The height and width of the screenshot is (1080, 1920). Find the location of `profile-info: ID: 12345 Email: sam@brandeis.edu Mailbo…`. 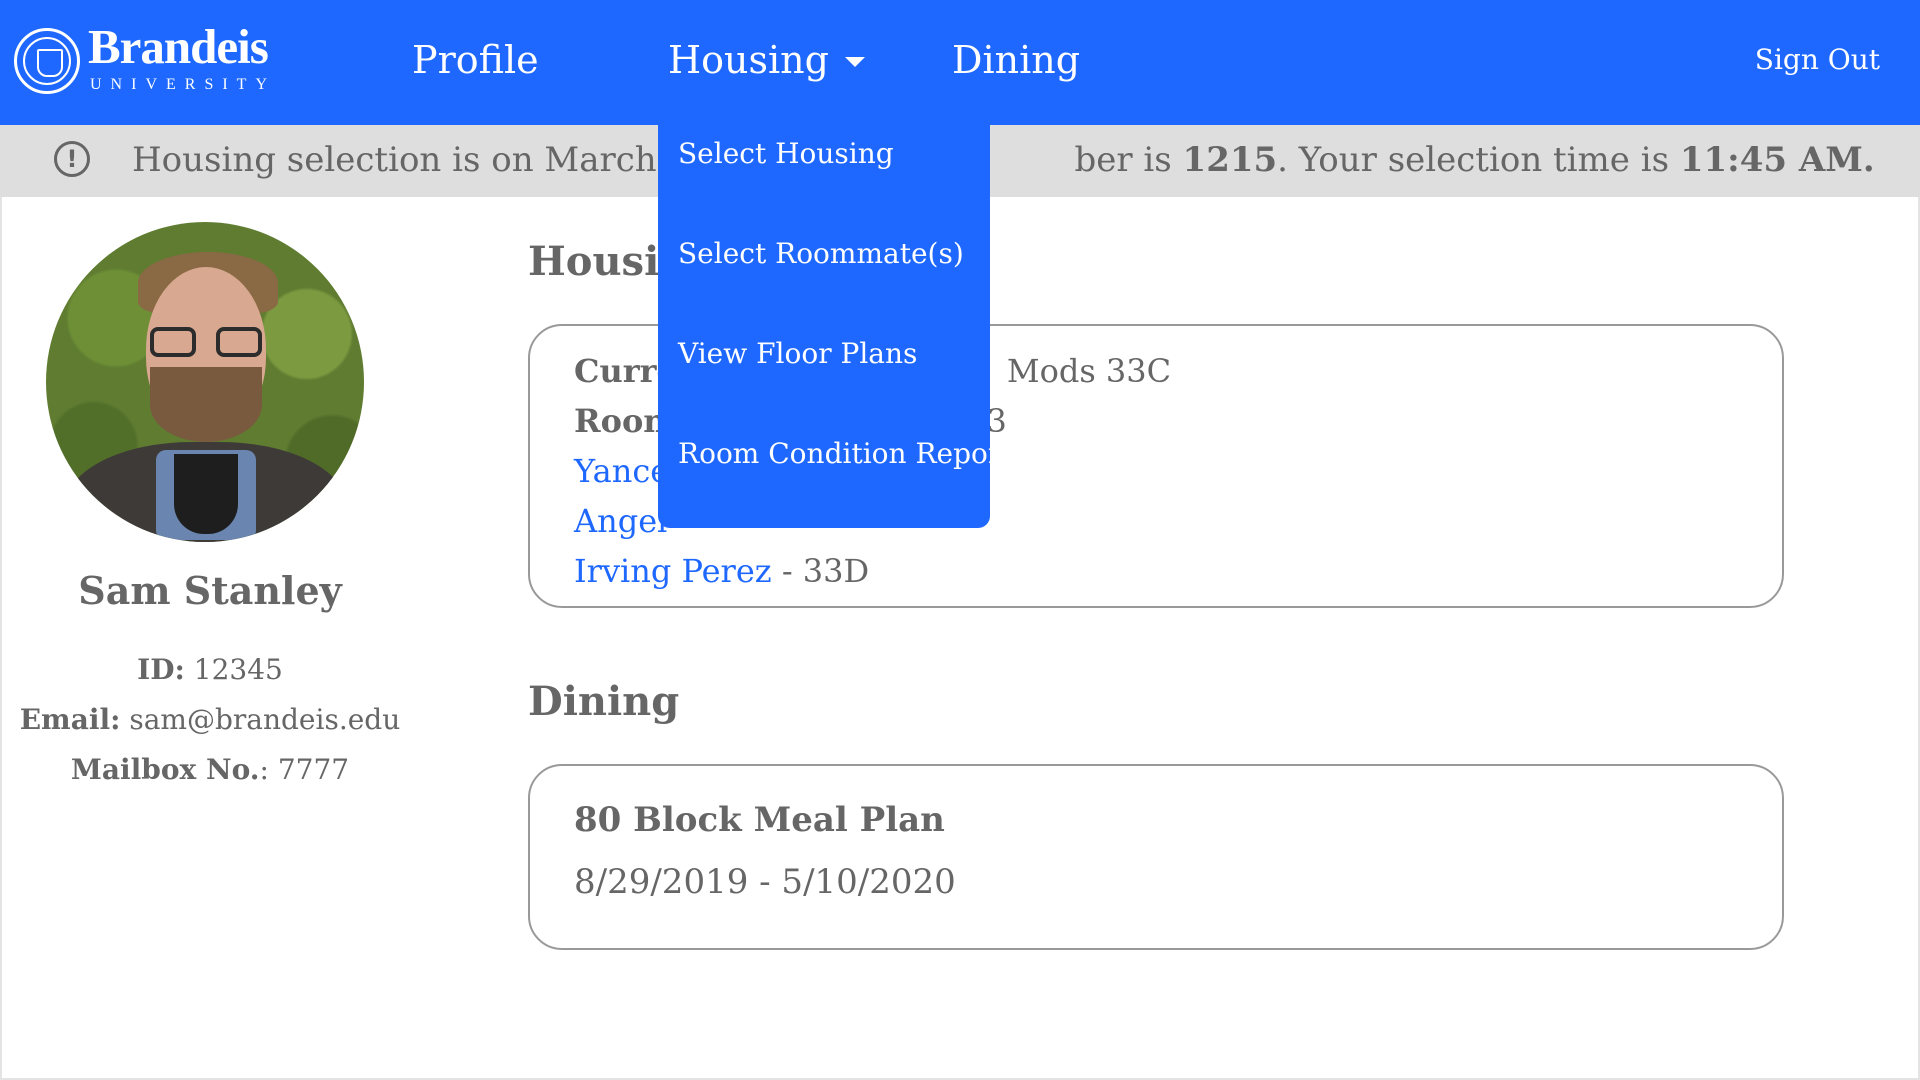

profile-info: ID: 12345 Email: sam@brandeis.edu Mailbo… is located at coordinates (210, 720).